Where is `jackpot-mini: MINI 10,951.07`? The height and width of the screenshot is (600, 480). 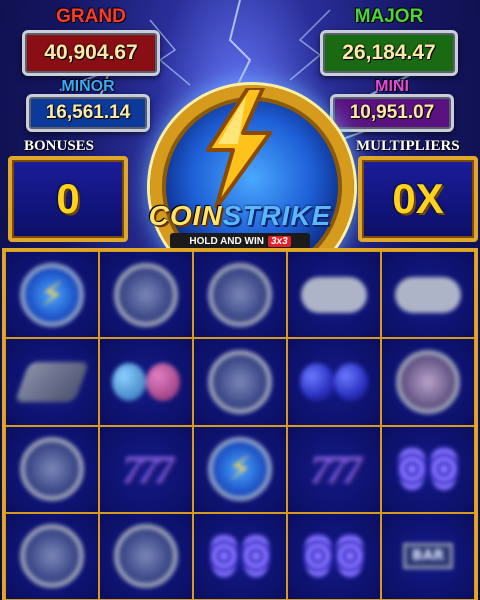 jackpot-mini: MINI 10,951.07 is located at coordinates (392, 105).